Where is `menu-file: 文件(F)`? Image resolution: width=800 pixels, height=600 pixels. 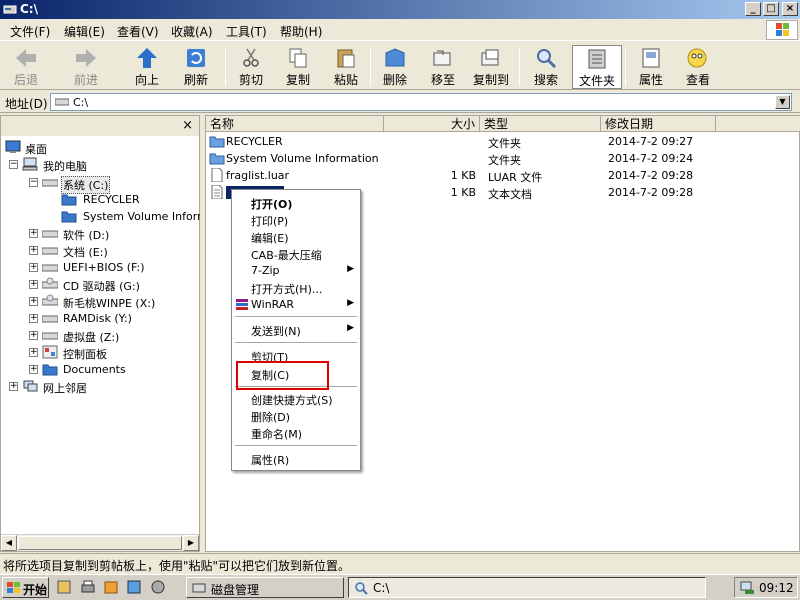
menu-file: 文件(F) is located at coordinates (30, 31).